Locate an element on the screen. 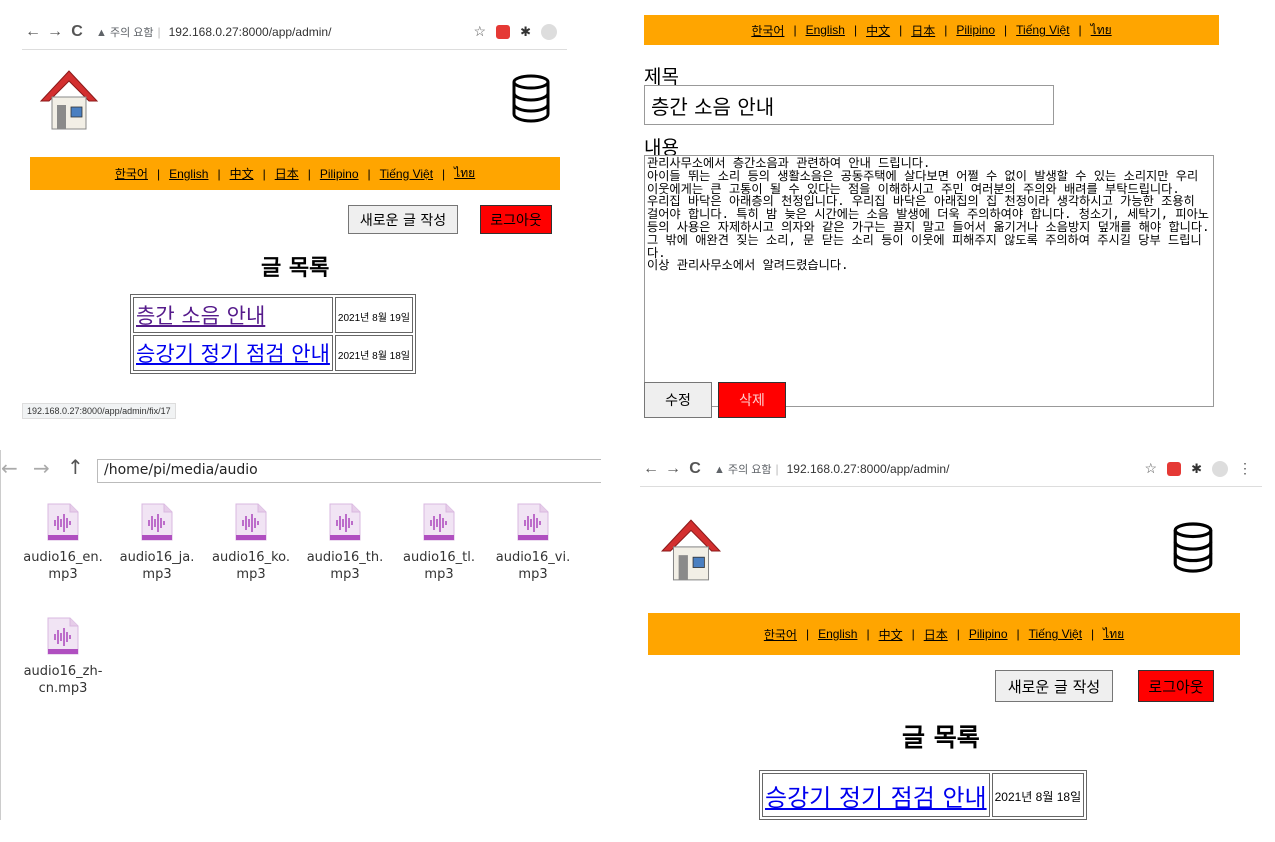 The image size is (1275, 842). path-field: /home/pi/media/audio is located at coordinates (349, 471).